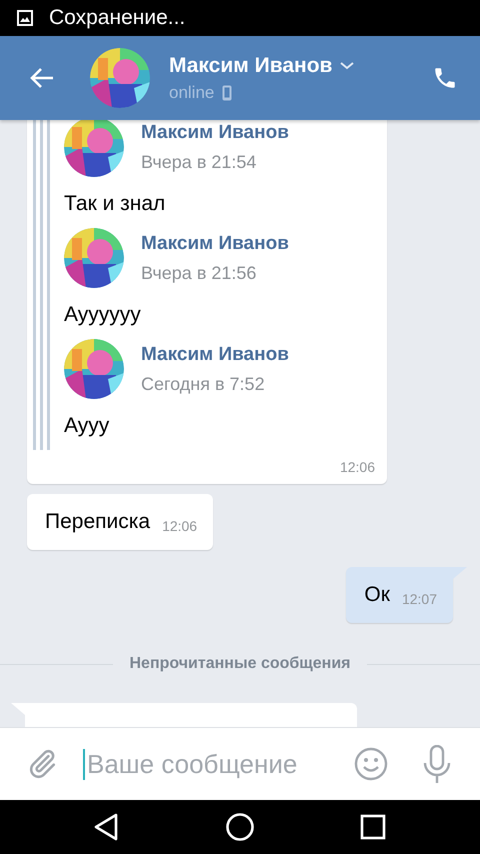  I want to click on emoji-icon, so click(371, 764).